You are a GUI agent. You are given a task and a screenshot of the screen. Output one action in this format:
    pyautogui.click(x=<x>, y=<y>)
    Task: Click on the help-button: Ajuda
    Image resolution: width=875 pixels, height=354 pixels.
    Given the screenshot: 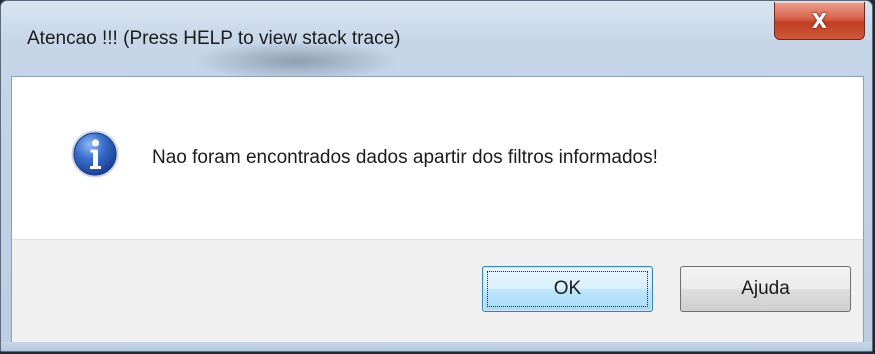 What is the action you would take?
    pyautogui.click(x=765, y=289)
    